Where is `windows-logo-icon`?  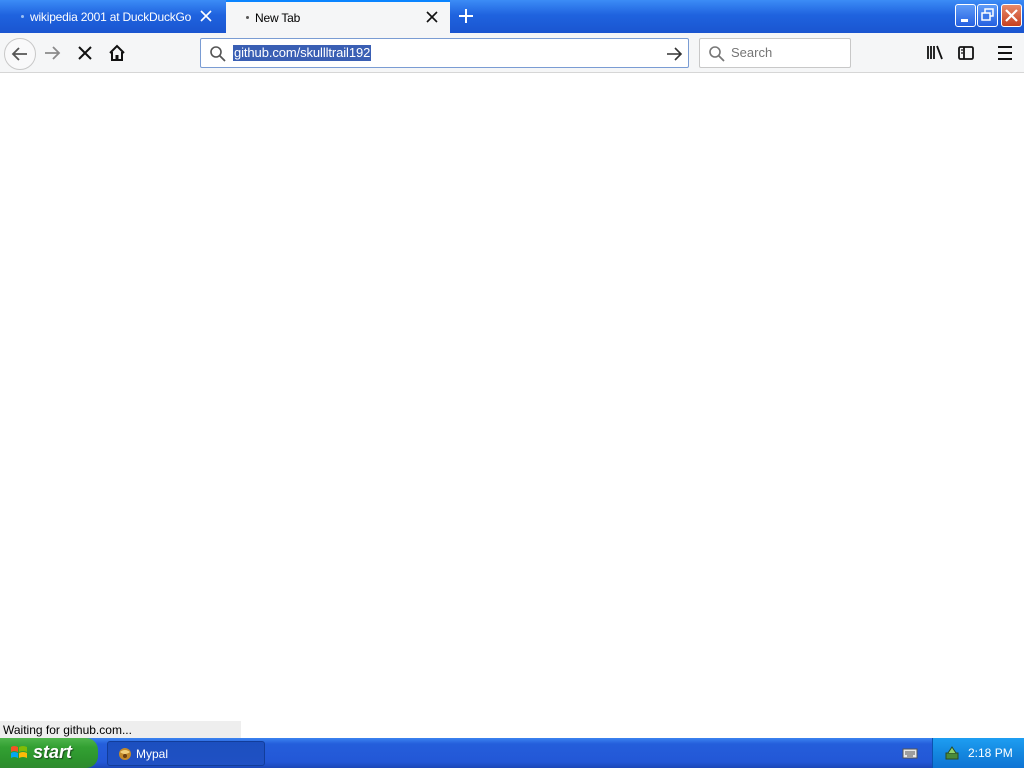 windows-logo-icon is located at coordinates (19, 752).